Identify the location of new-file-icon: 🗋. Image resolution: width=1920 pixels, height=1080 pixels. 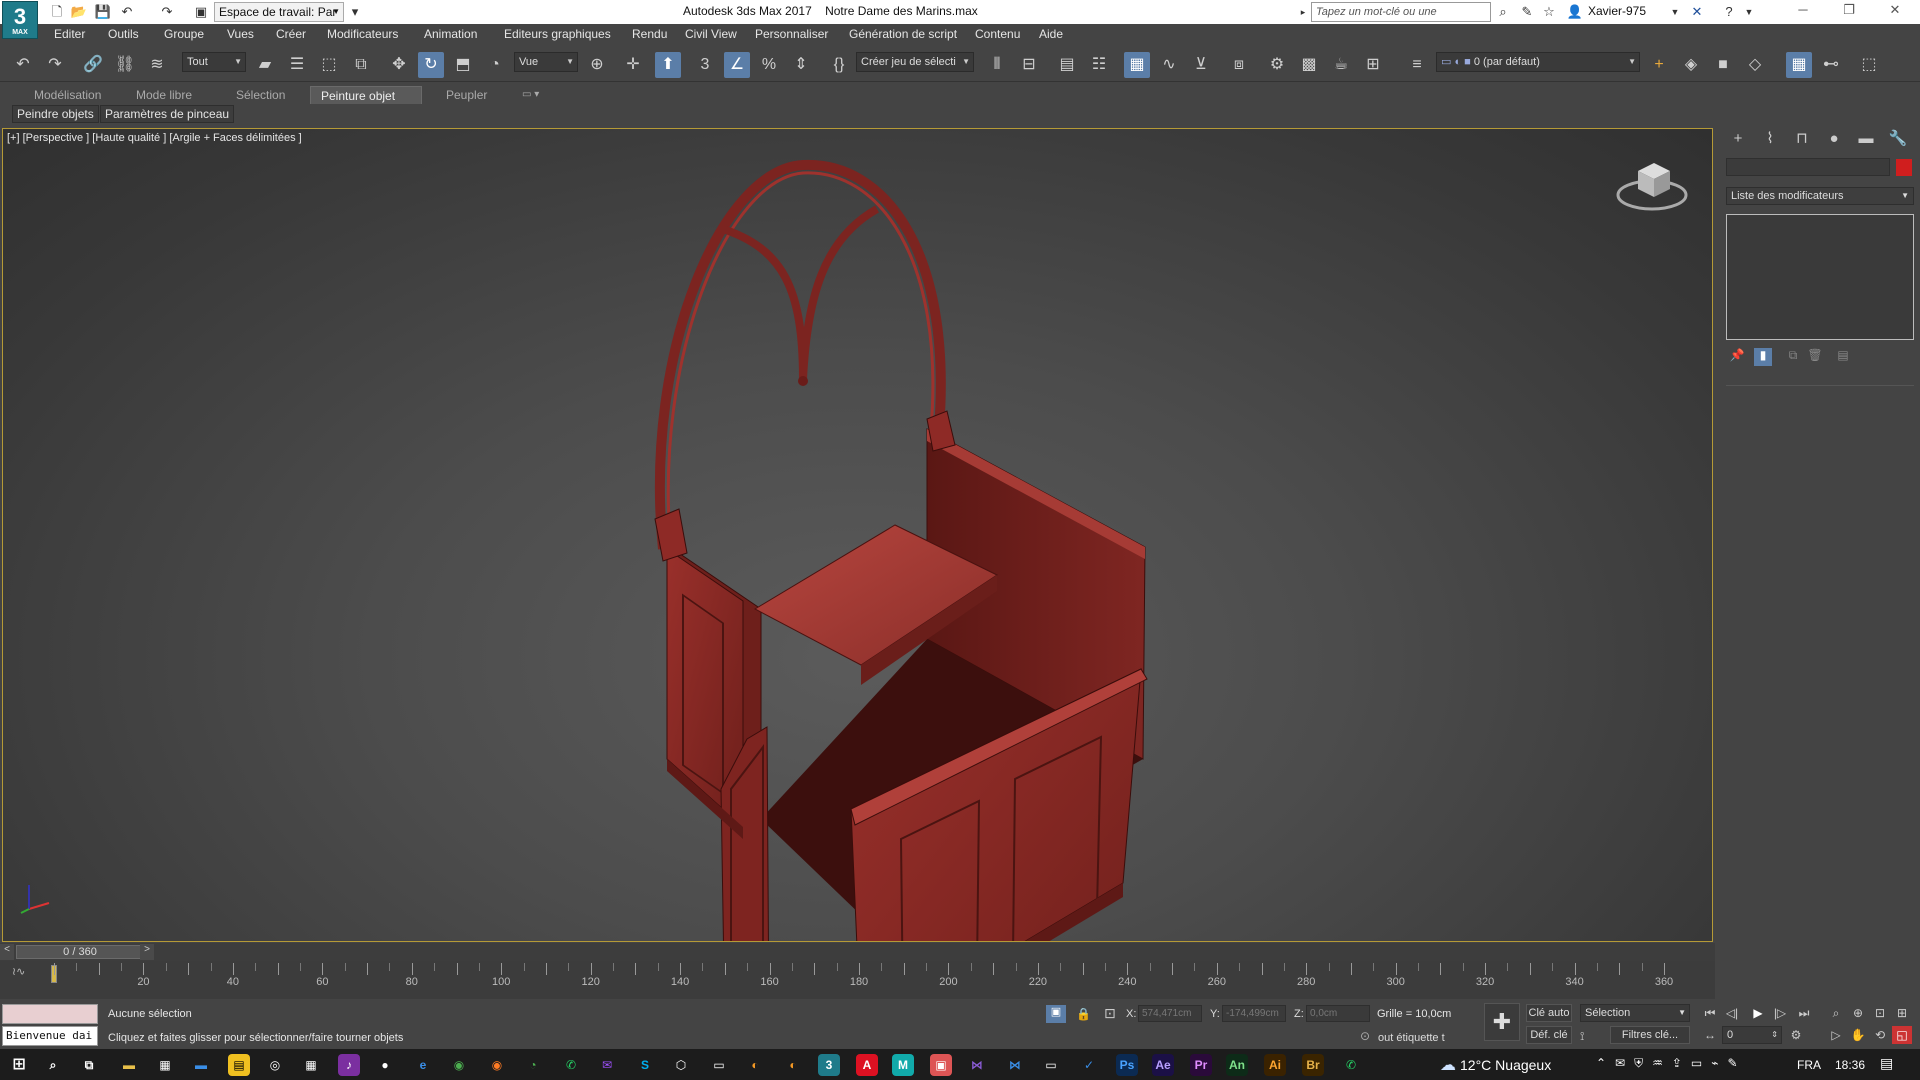
(57, 12).